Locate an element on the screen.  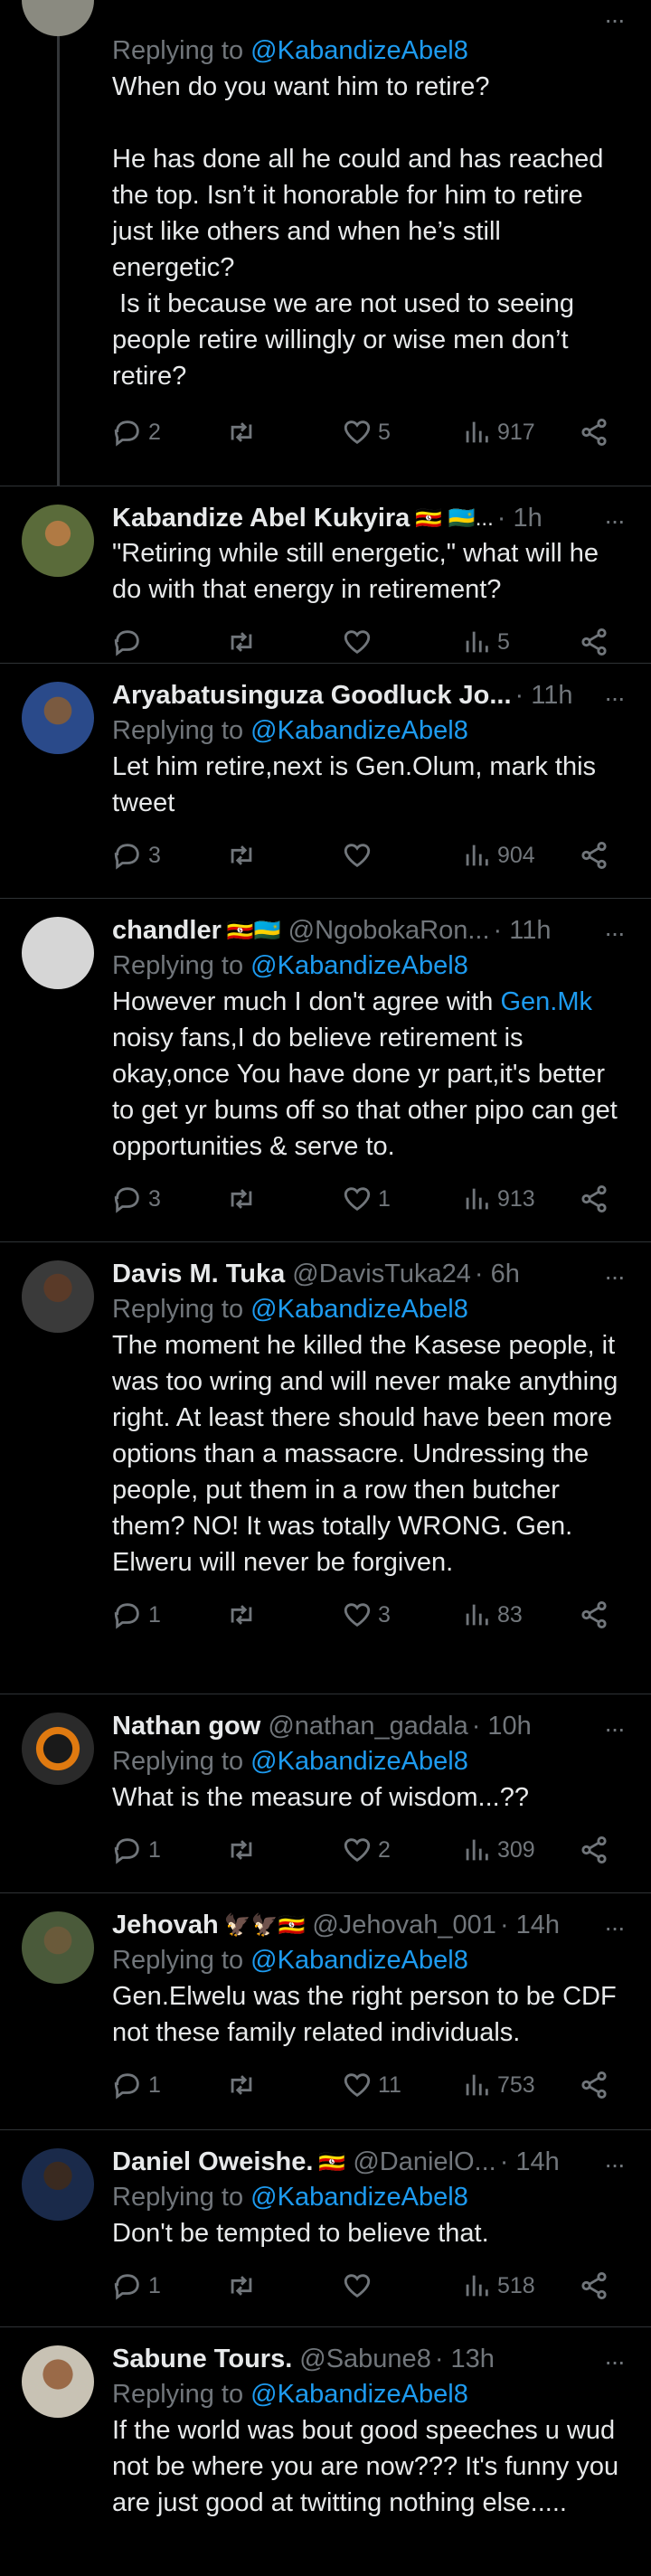
author-name: Kabandize Abel Kukyira is located at coordinates (261, 518).